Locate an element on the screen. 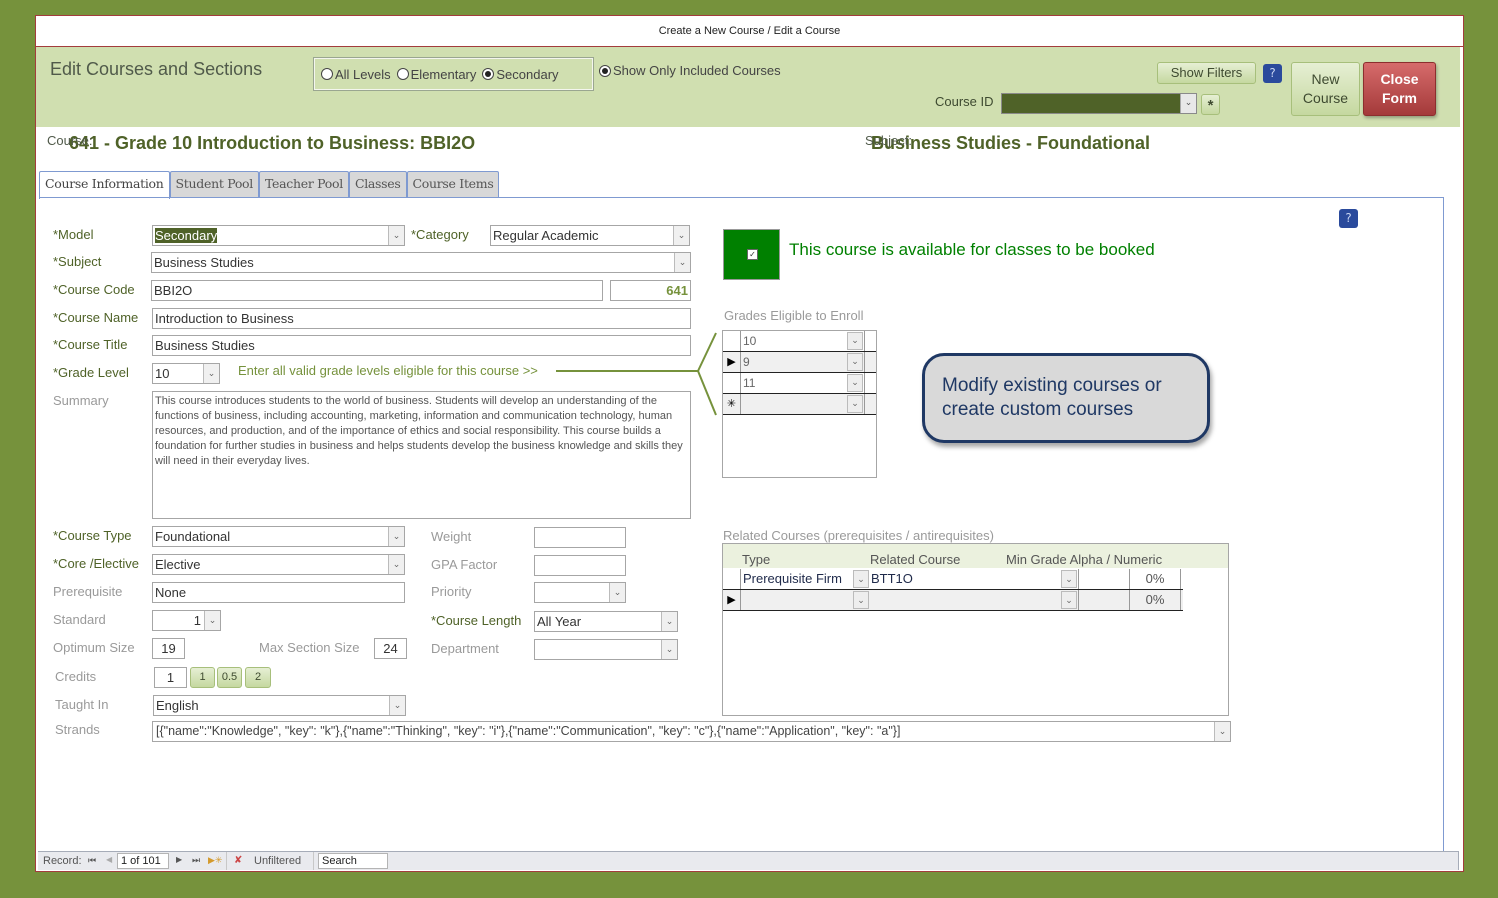 This screenshot has height=898, width=1498. checkbox-checked-icon: ✓ is located at coordinates (752, 254).